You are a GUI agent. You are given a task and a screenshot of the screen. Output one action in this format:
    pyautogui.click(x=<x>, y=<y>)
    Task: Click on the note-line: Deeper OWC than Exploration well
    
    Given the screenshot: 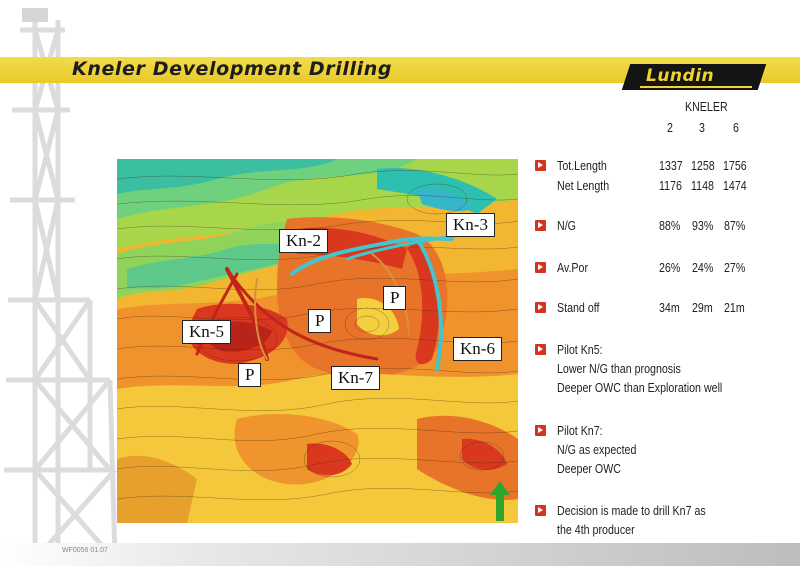 What is the action you would take?
    pyautogui.click(x=640, y=387)
    